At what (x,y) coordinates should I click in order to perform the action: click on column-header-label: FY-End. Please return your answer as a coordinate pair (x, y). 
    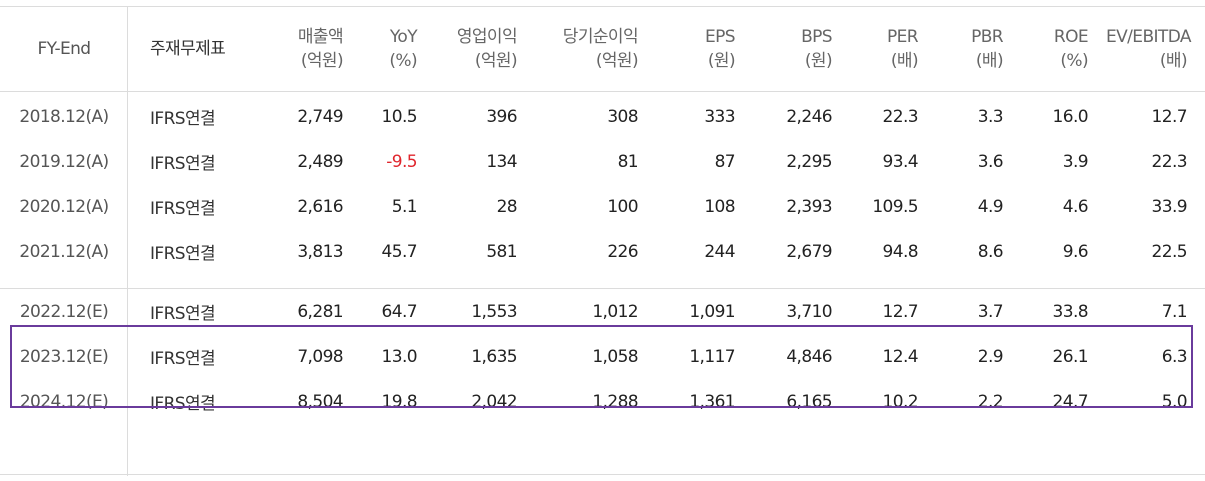
    Looking at the image, I should click on (64, 49).